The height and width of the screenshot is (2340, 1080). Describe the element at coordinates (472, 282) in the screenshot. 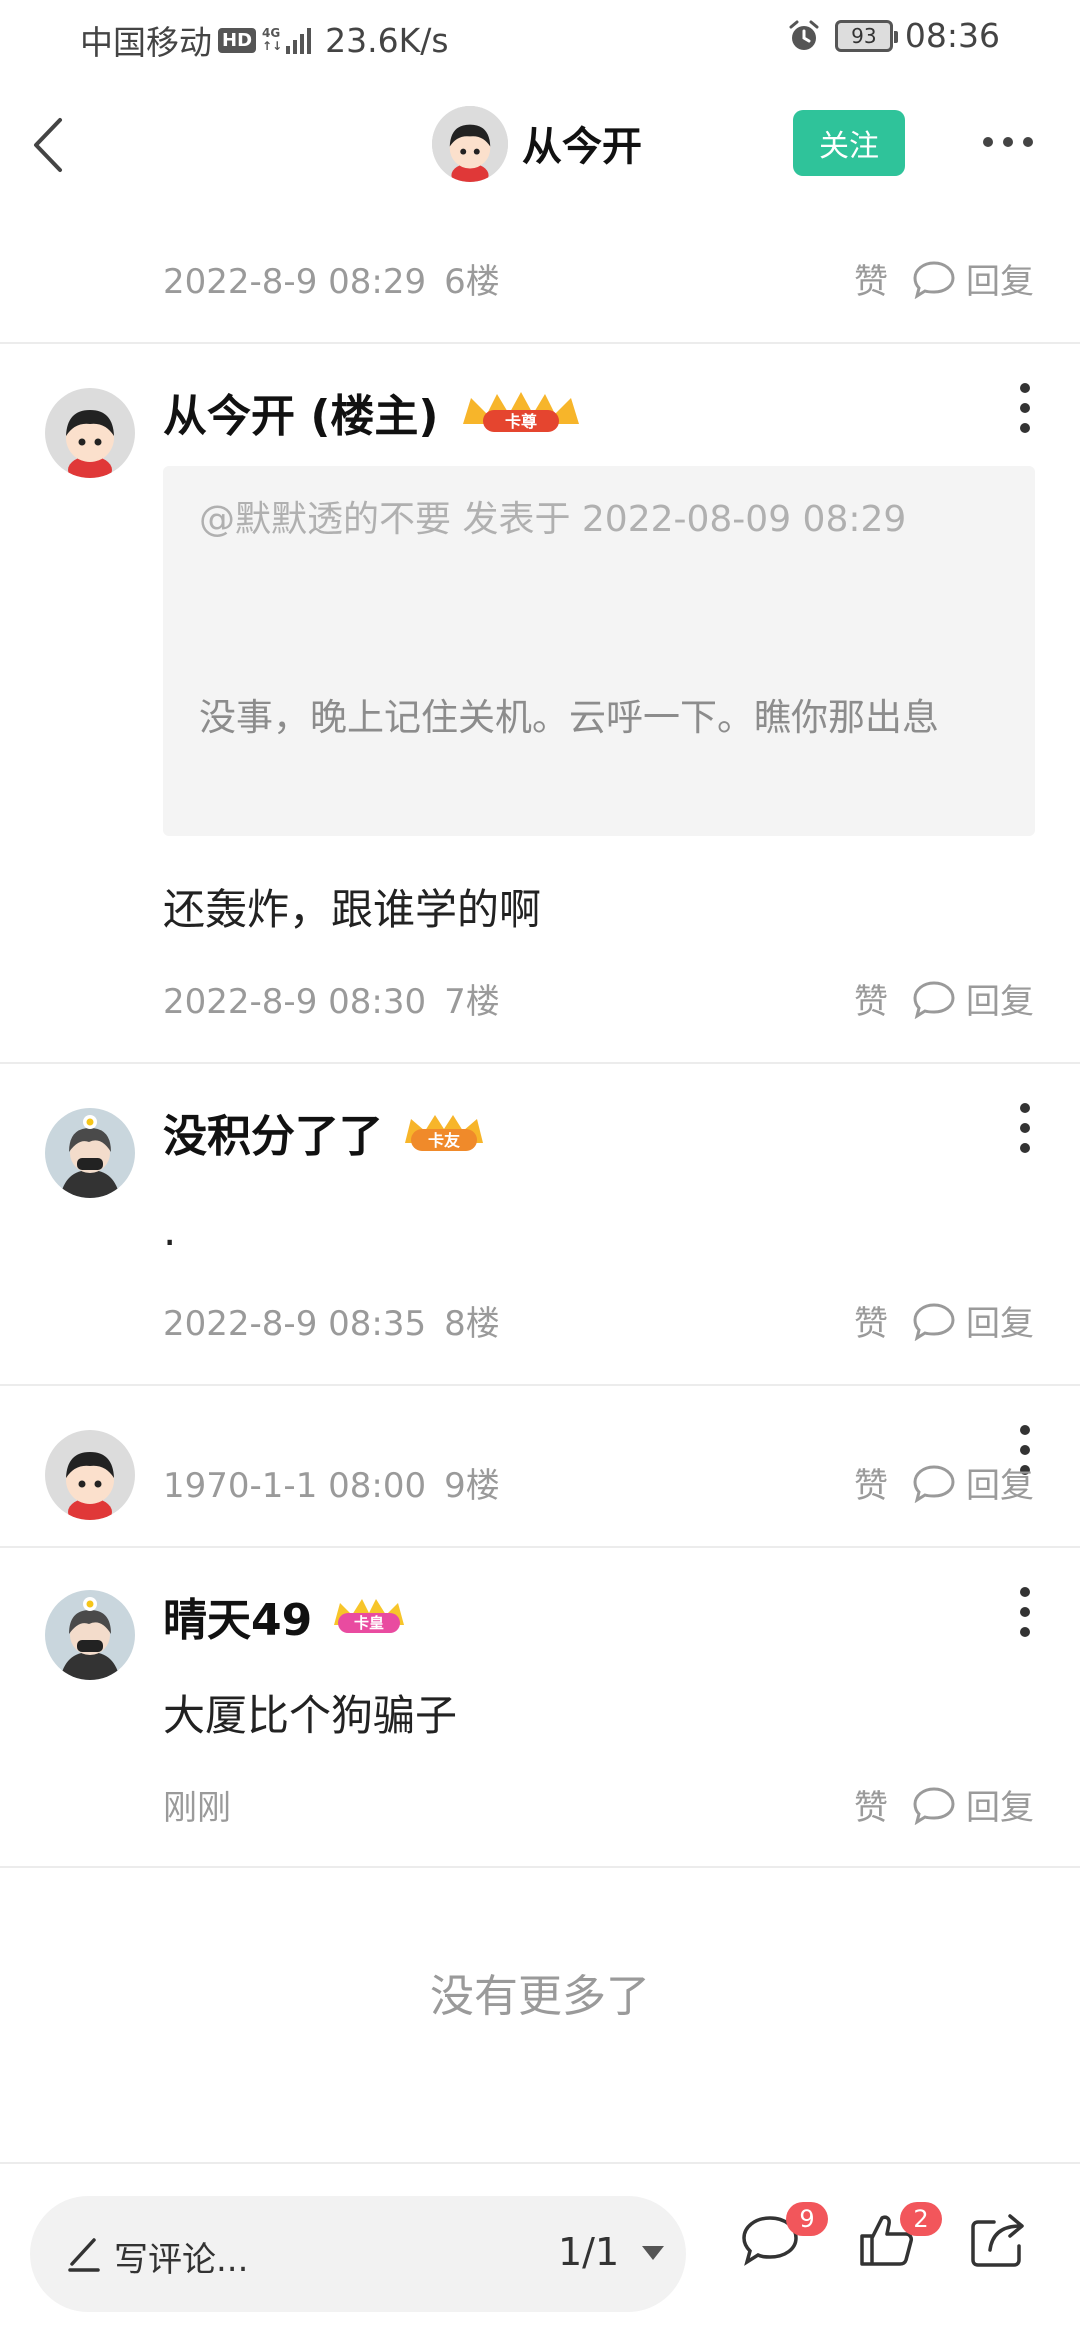

I see `post-floor: 6楼` at that location.